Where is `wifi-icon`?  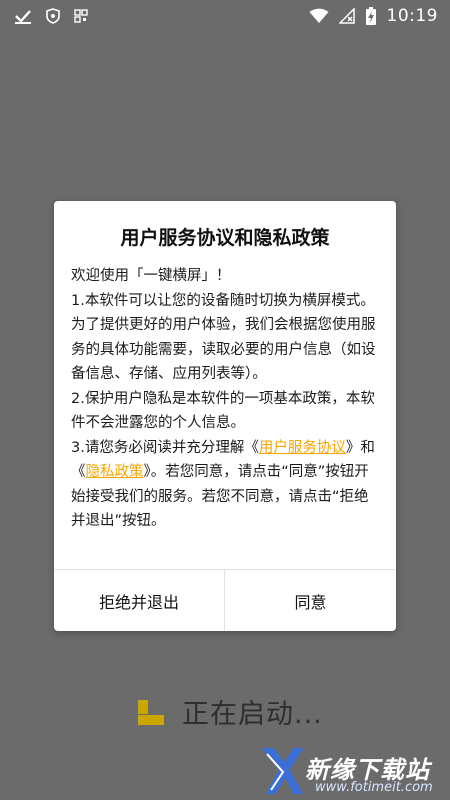 wifi-icon is located at coordinates (319, 16).